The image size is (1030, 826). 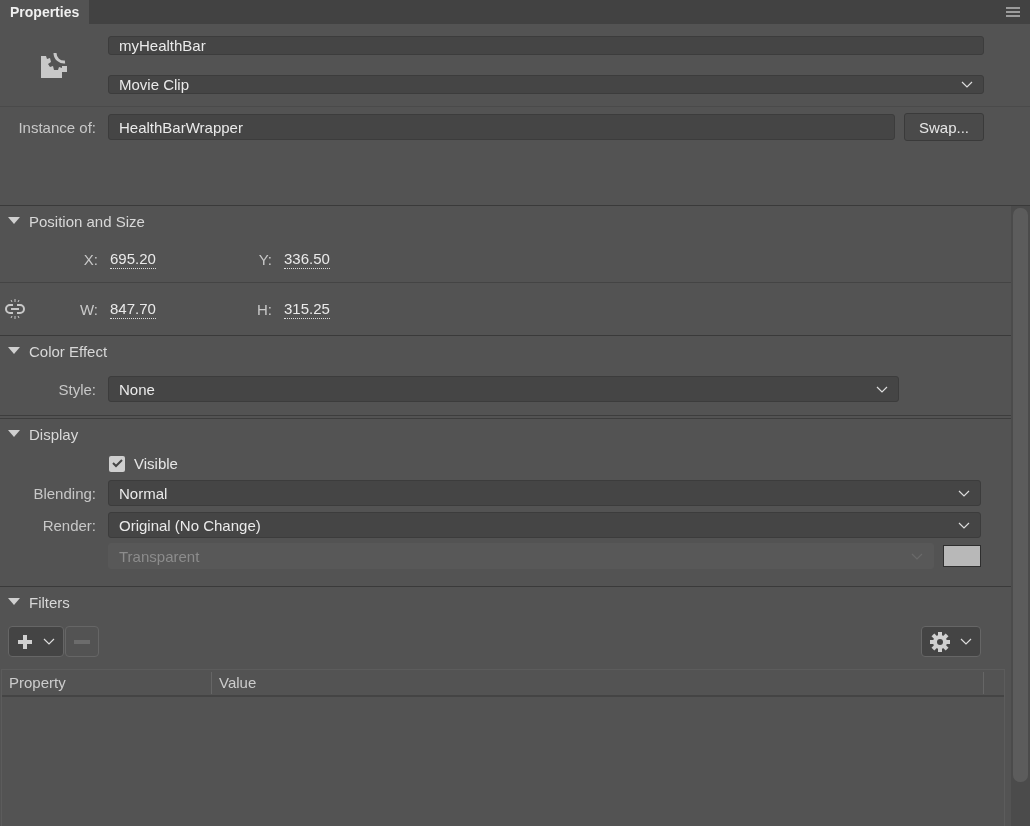 I want to click on x-label: X:, so click(x=90, y=259).